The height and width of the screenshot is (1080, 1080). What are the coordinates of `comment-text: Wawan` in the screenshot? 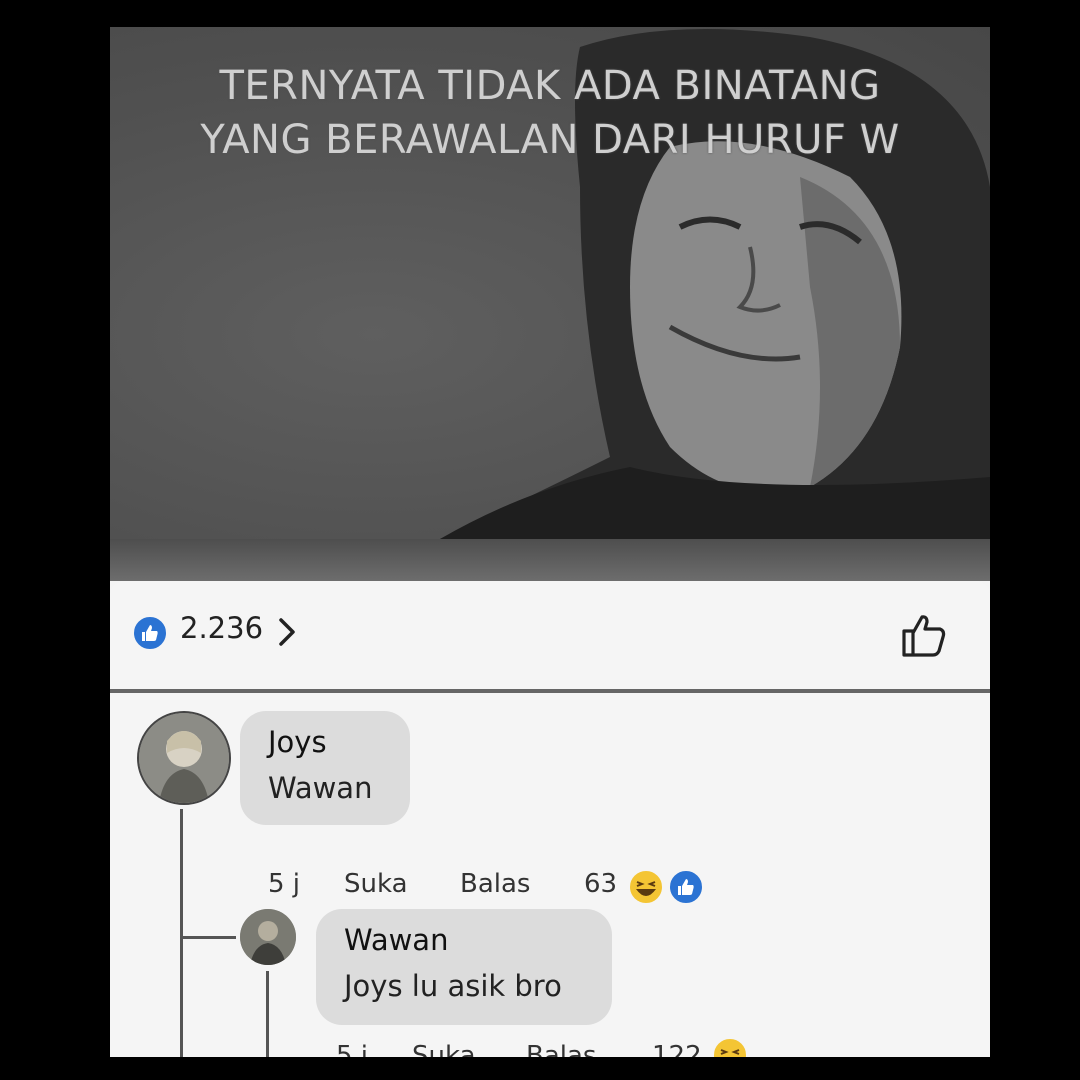 It's located at (320, 788).